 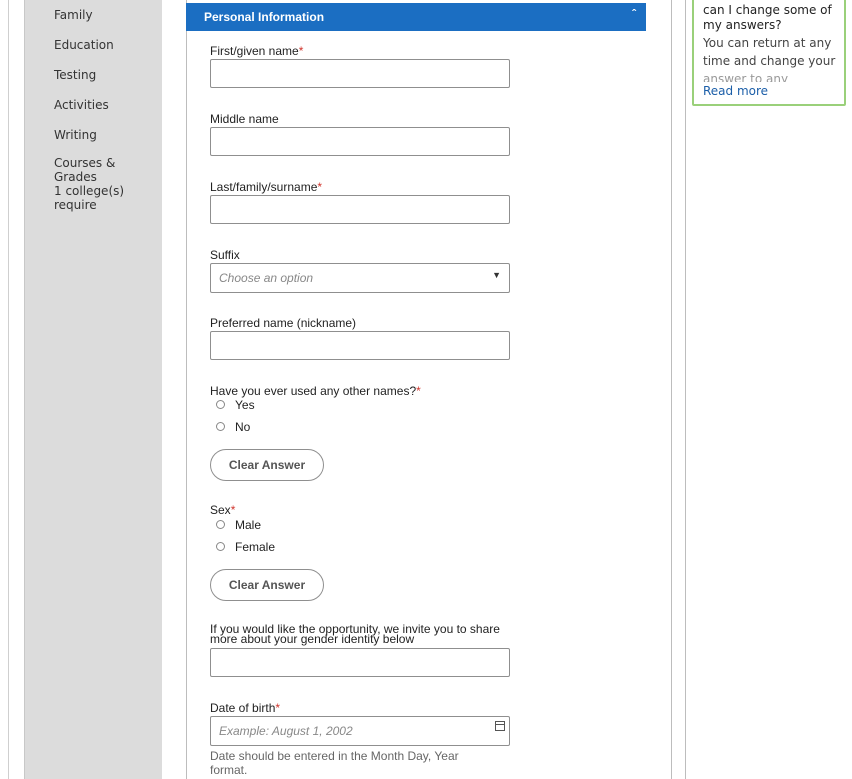 I want to click on first-name-label: First/given name*, so click(x=256, y=51).